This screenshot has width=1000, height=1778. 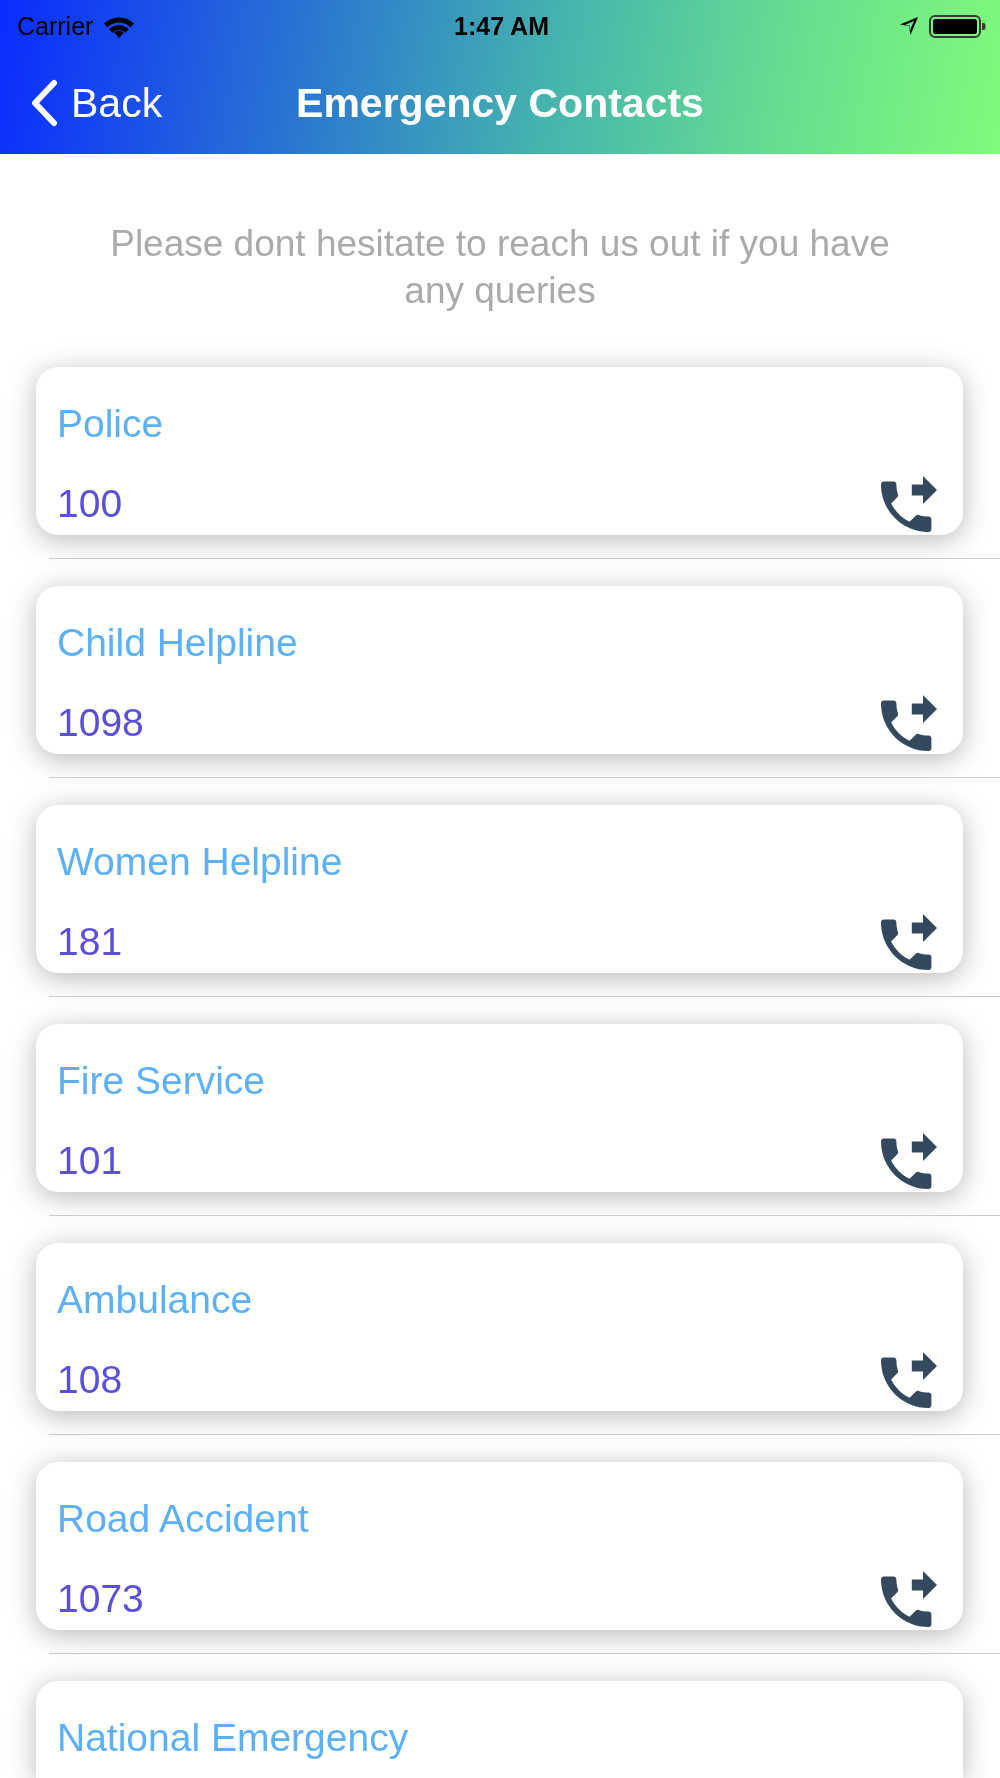 I want to click on back-button: Back, so click(x=96, y=103).